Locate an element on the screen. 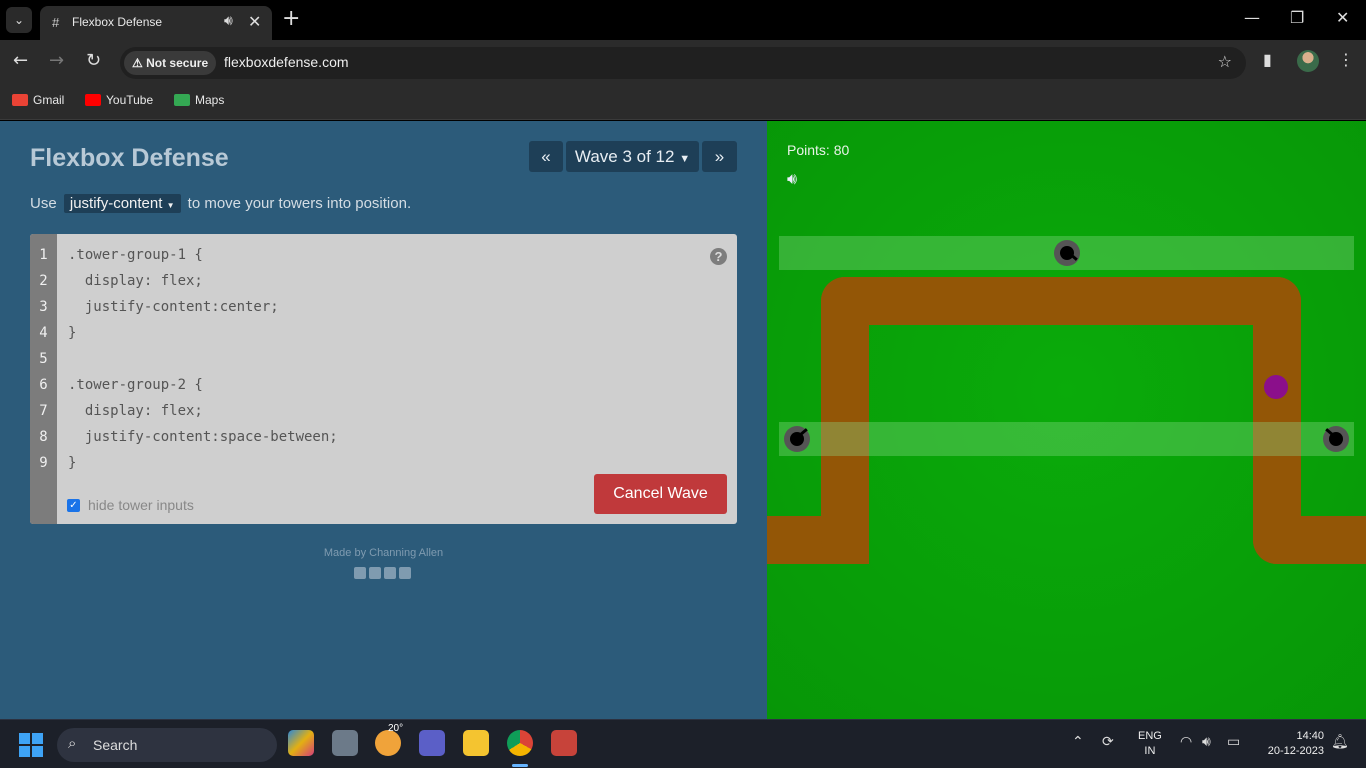 Image resolution: width=1366 pixels, height=768 pixels. menu-kebab-icon: ⋮ is located at coordinates (1346, 59).